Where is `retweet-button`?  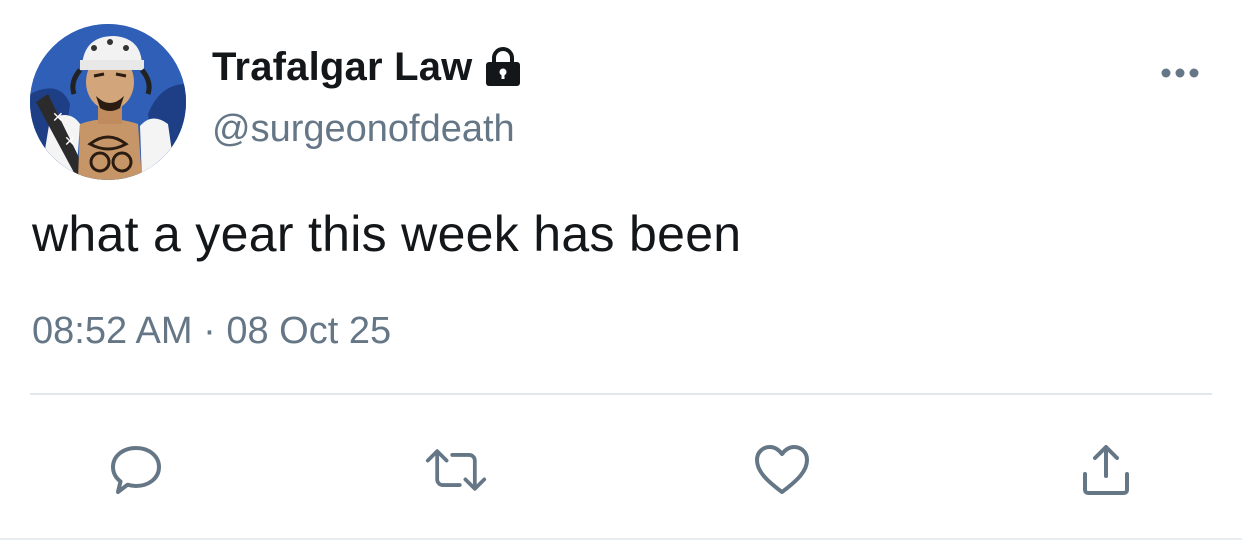 retweet-button is located at coordinates (456, 470).